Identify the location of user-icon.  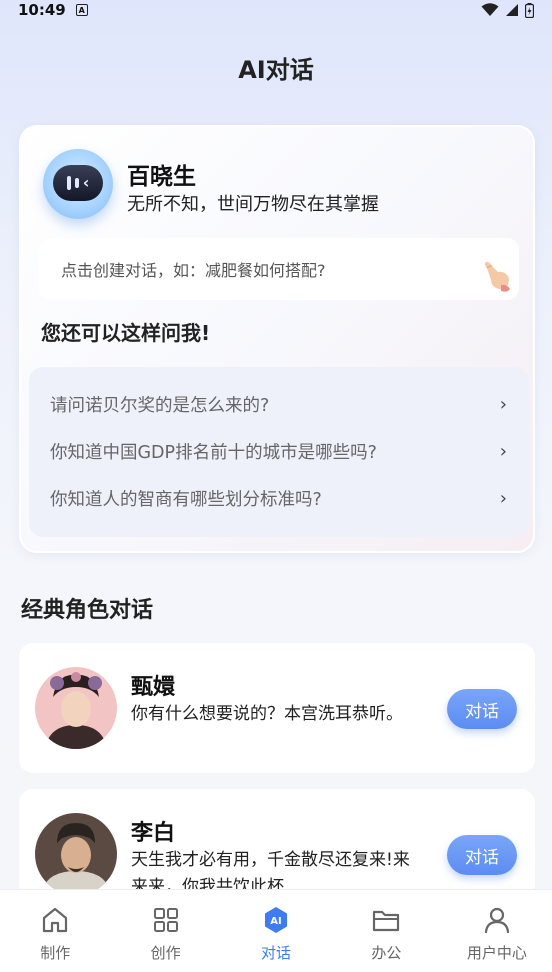
(496, 920).